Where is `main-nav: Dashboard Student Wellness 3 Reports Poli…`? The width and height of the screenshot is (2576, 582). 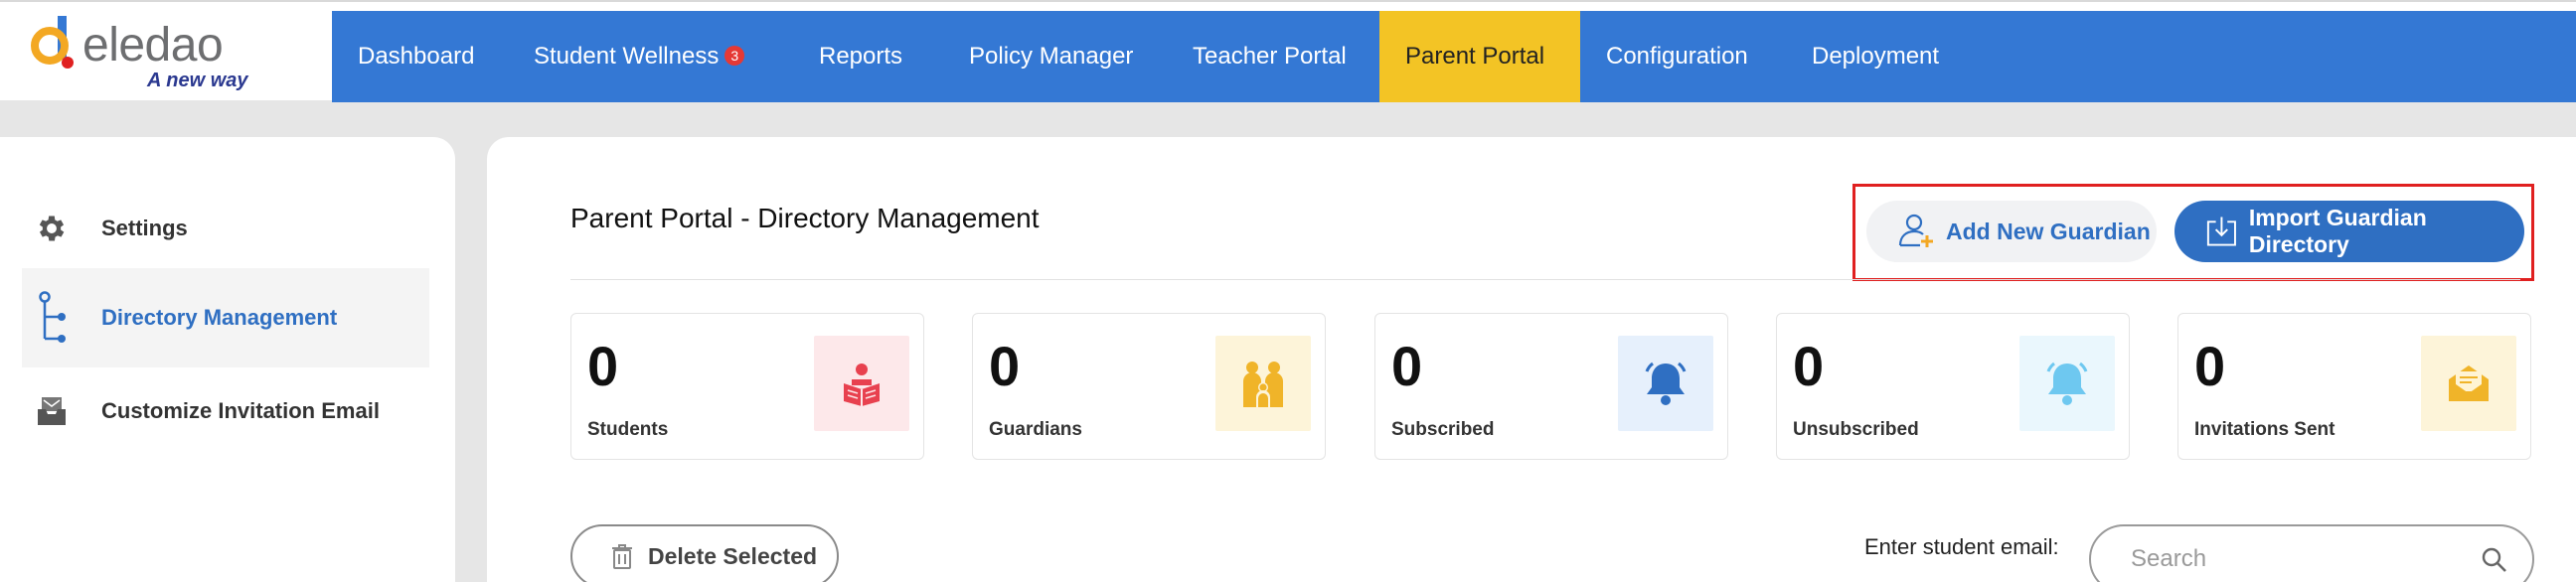
main-nav: Dashboard Student Wellness 3 Reports Poli… is located at coordinates (1454, 56).